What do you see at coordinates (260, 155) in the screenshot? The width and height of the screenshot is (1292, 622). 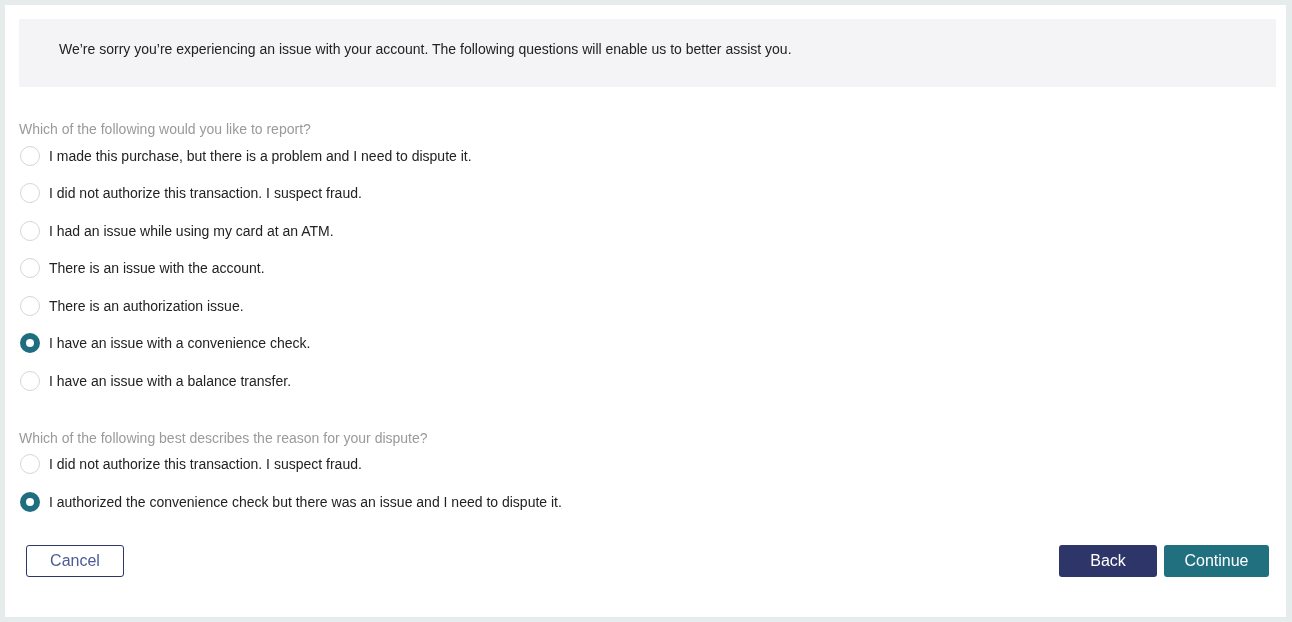 I see `option-label: I made this purchase, but there is a problem and I need to dispute it.` at bounding box center [260, 155].